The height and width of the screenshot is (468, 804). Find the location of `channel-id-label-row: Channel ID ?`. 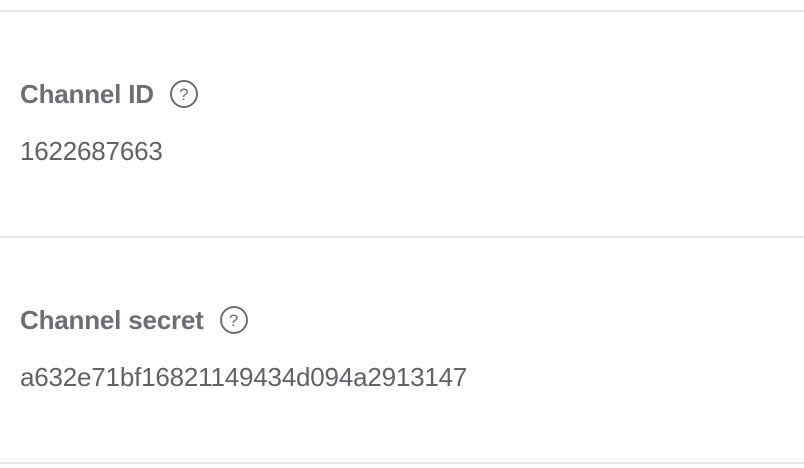

channel-id-label-row: Channel ID ? is located at coordinates (400, 94).